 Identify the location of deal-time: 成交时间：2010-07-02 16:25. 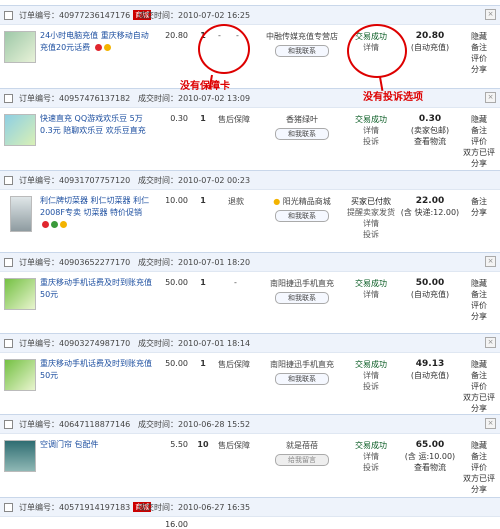
(194, 15).